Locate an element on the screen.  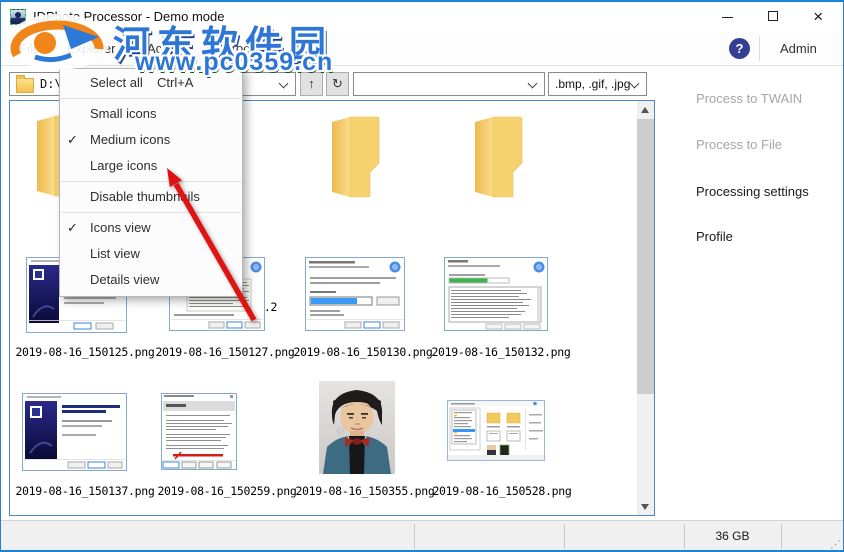
menubar-separator is located at coordinates (759, 48).